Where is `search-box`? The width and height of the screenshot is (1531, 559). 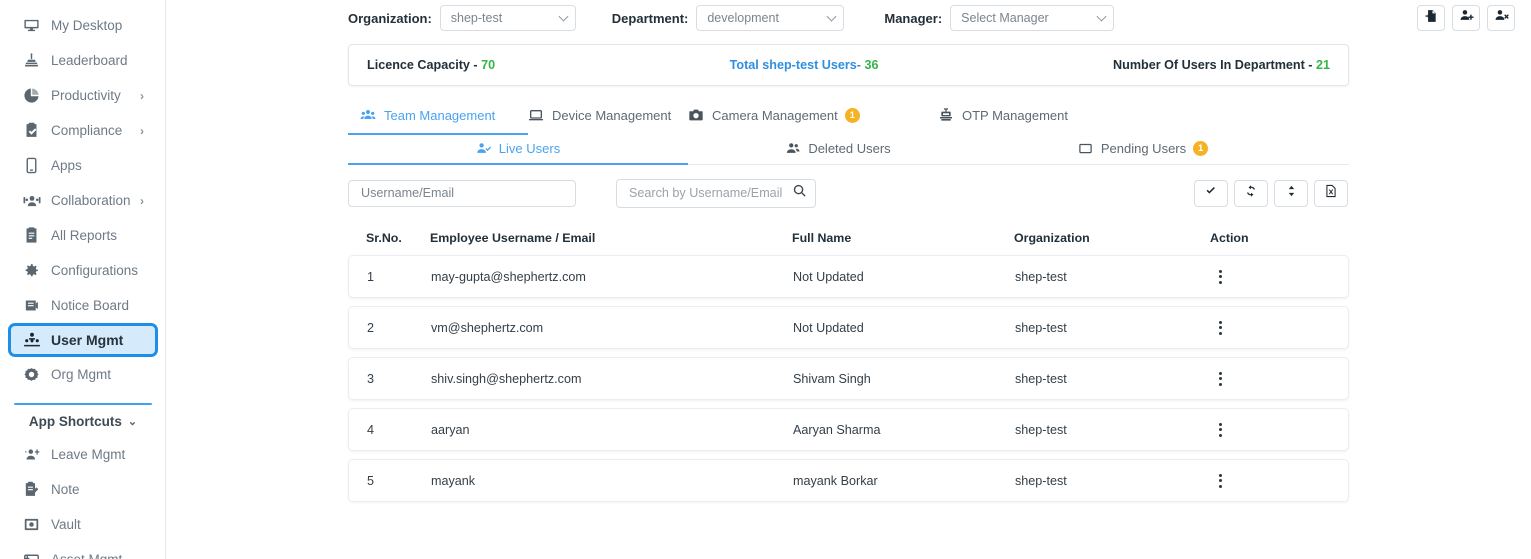
search-box is located at coordinates (716, 193).